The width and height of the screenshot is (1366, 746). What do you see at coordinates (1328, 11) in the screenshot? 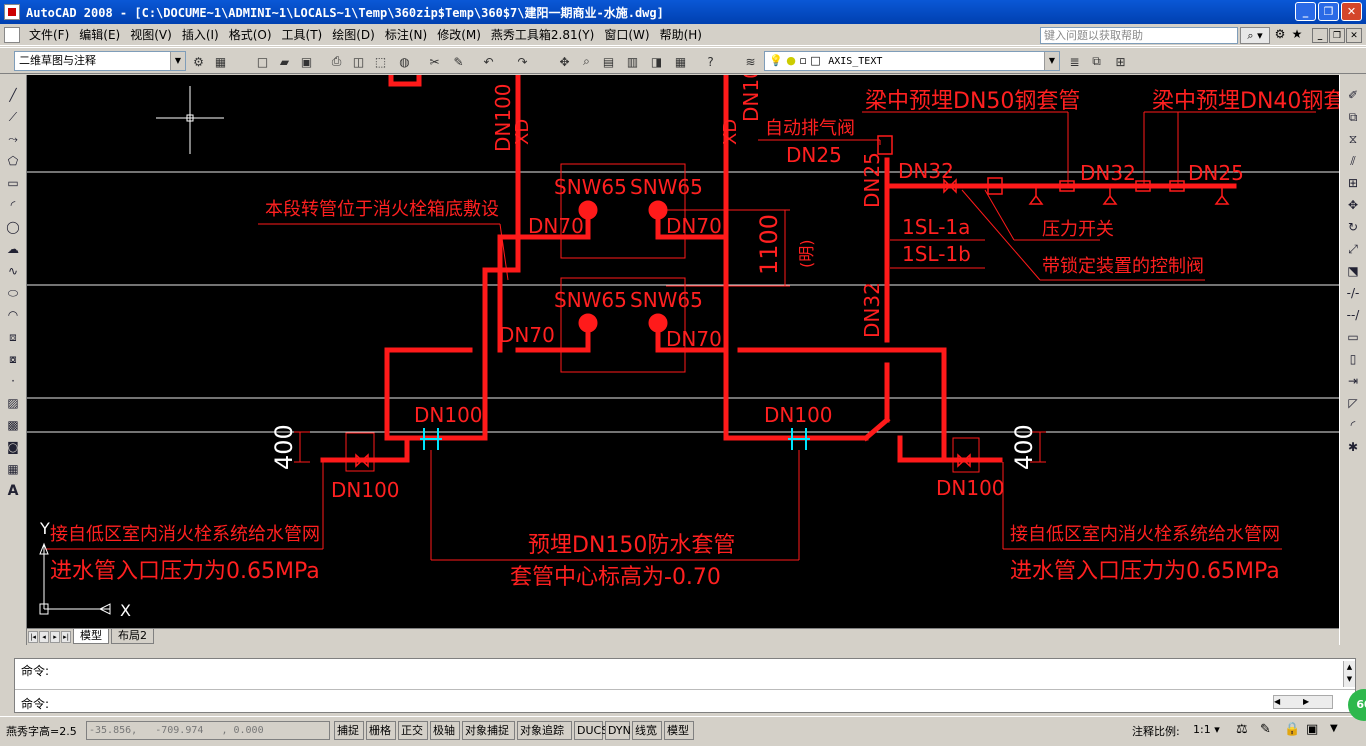
I see `restore-button: ❐` at bounding box center [1328, 11].